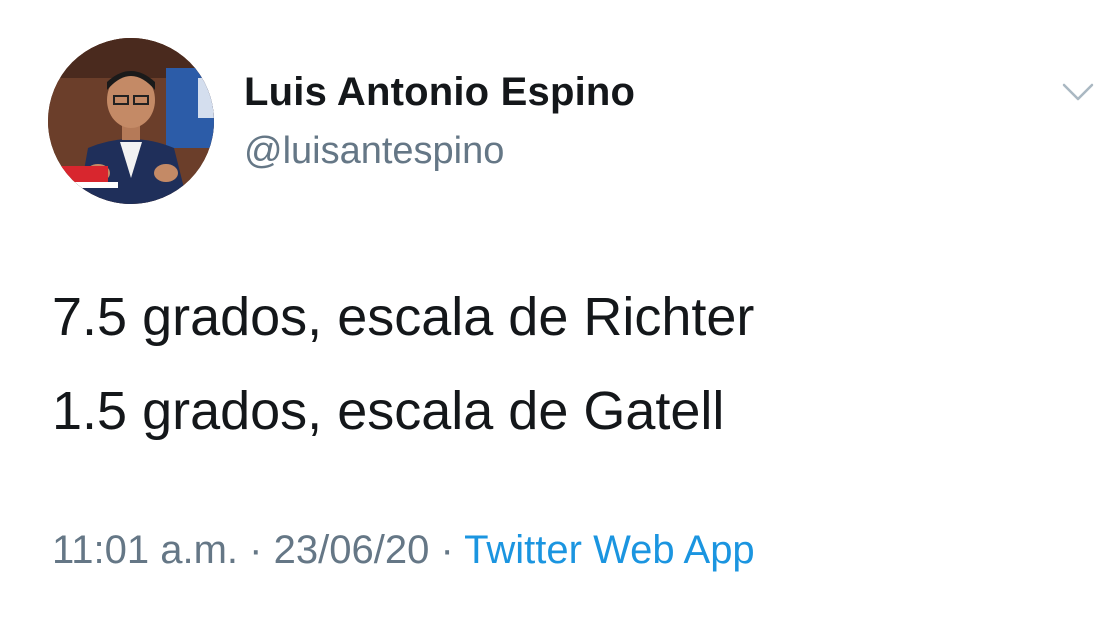 Image resolution: width=1105 pixels, height=620 pixels. I want to click on profile-photo-icon, so click(131, 121).